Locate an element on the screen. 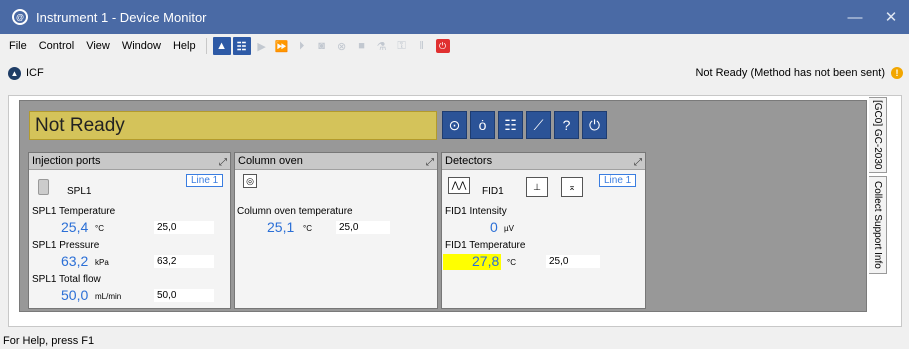 This screenshot has height=349, width=909. camera-icon: ◙ is located at coordinates (322, 46).